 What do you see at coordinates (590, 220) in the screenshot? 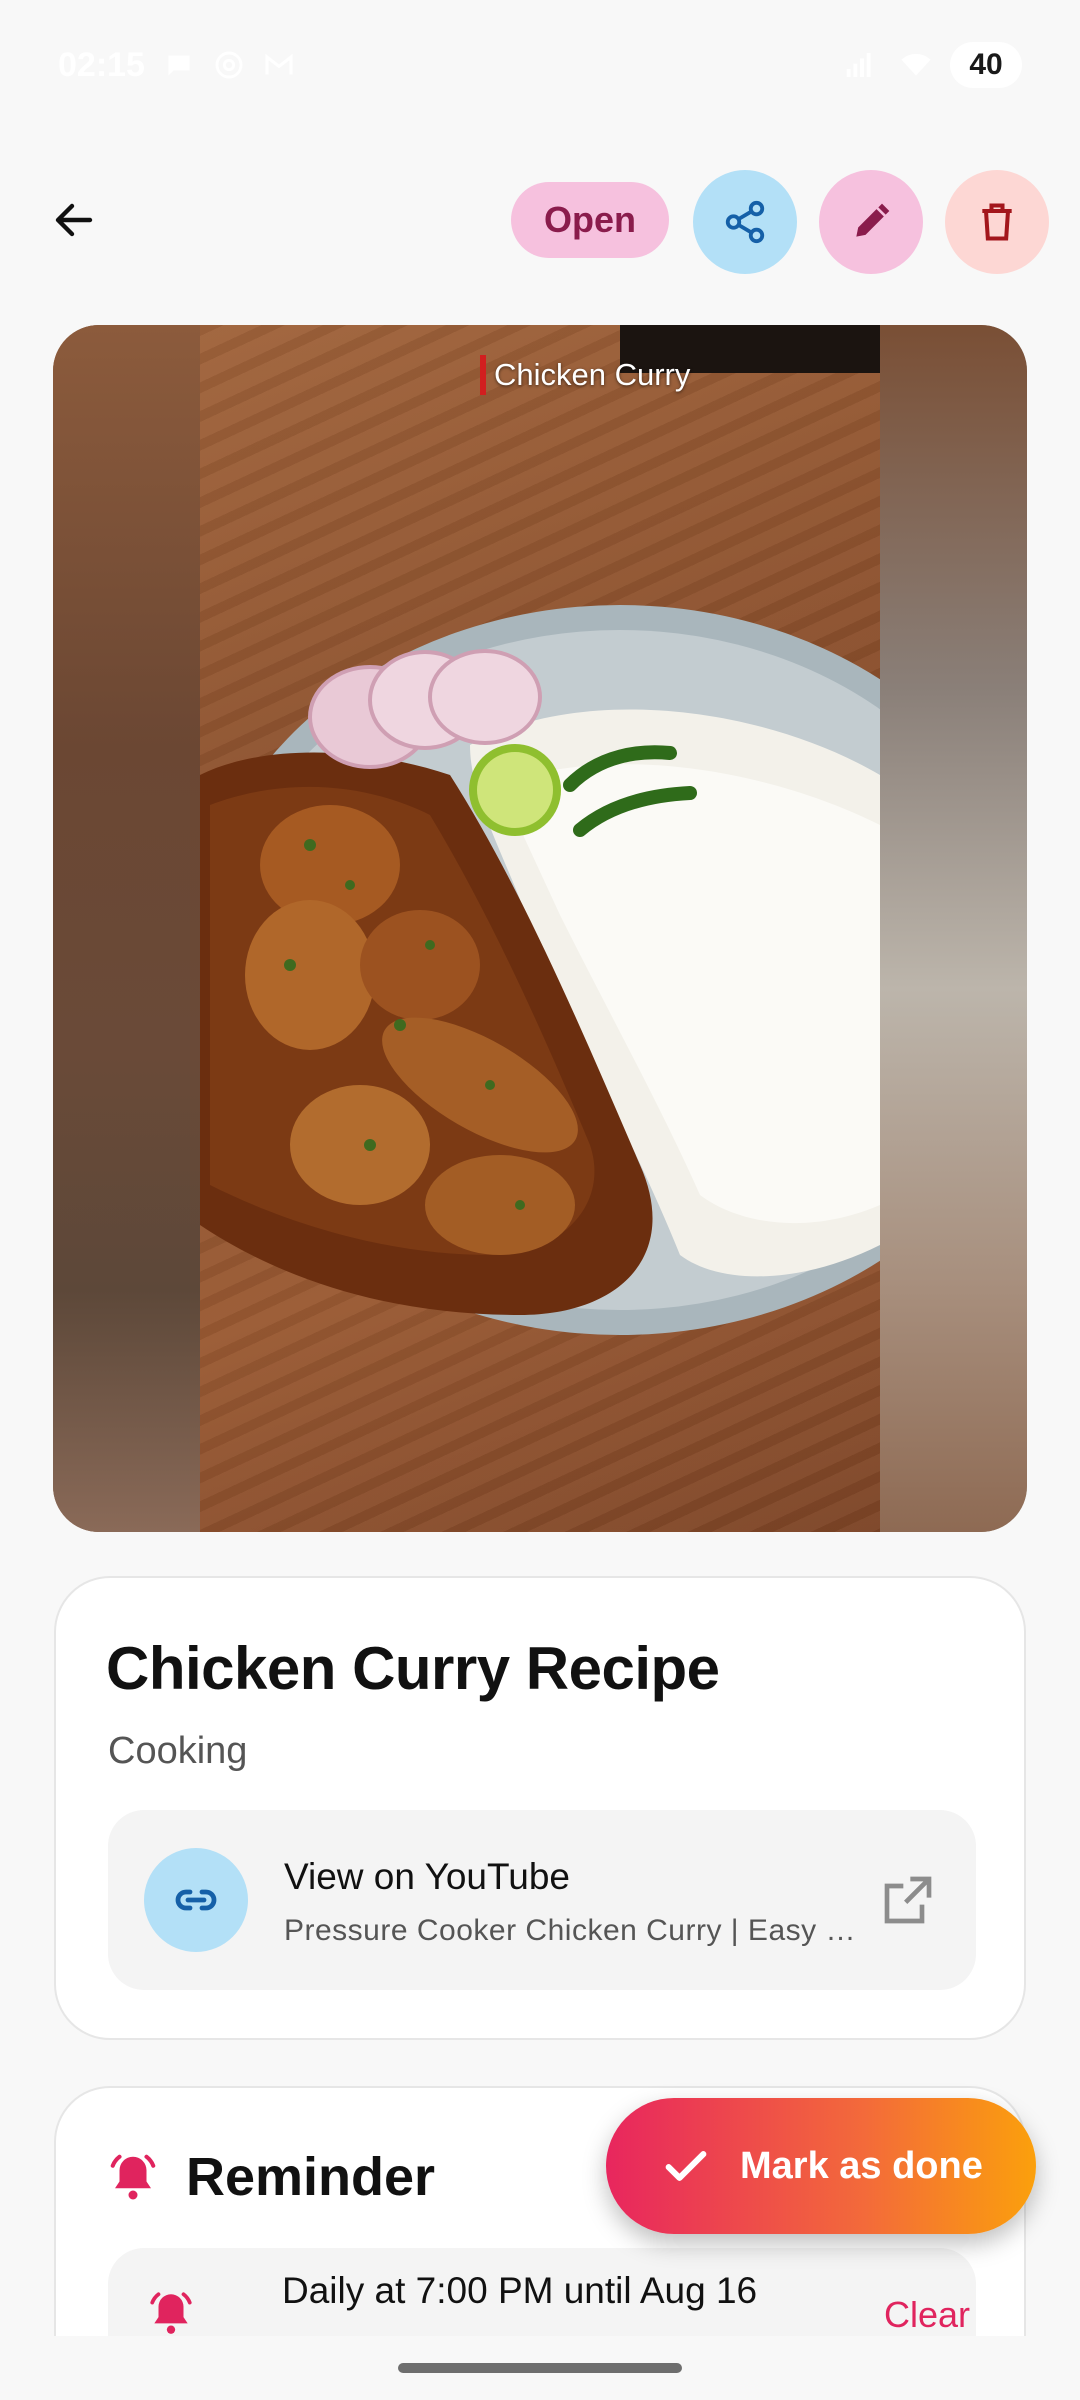
I see `open-button: Open` at bounding box center [590, 220].